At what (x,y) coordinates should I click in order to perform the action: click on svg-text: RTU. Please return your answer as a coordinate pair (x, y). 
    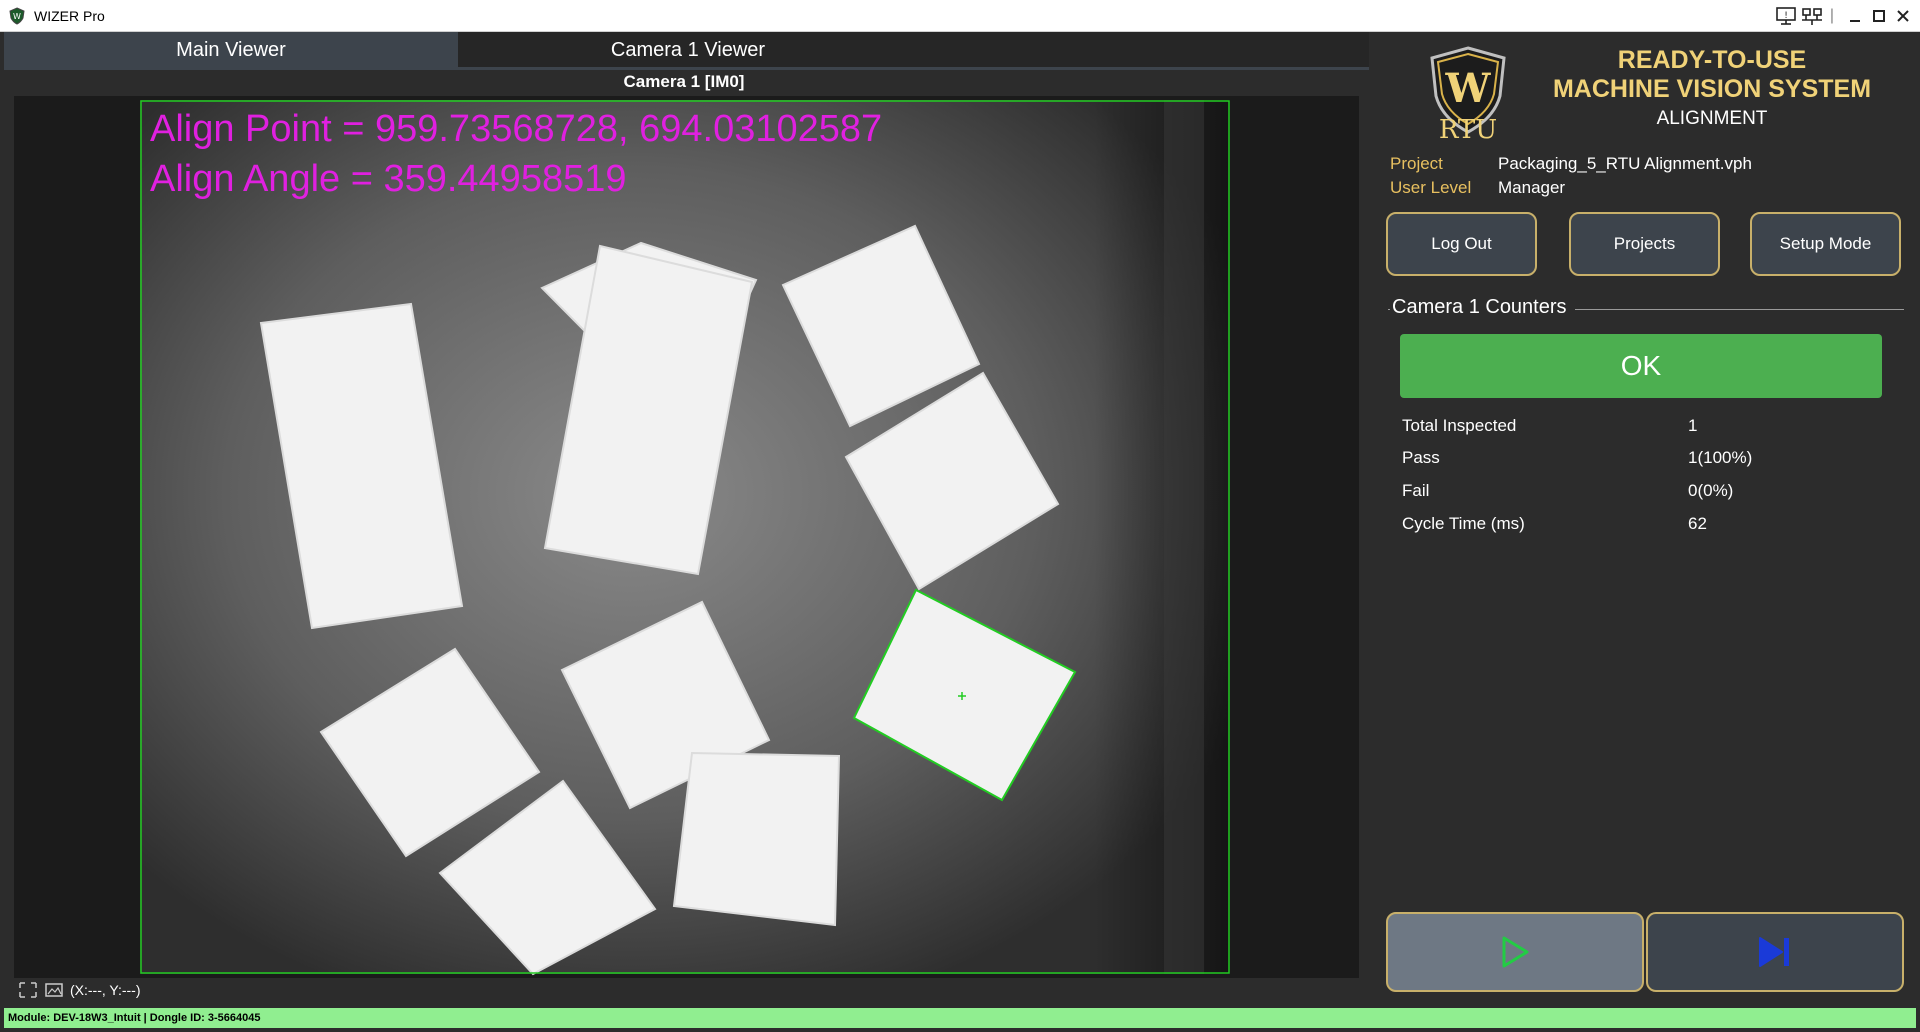
    Looking at the image, I should click on (1468, 127).